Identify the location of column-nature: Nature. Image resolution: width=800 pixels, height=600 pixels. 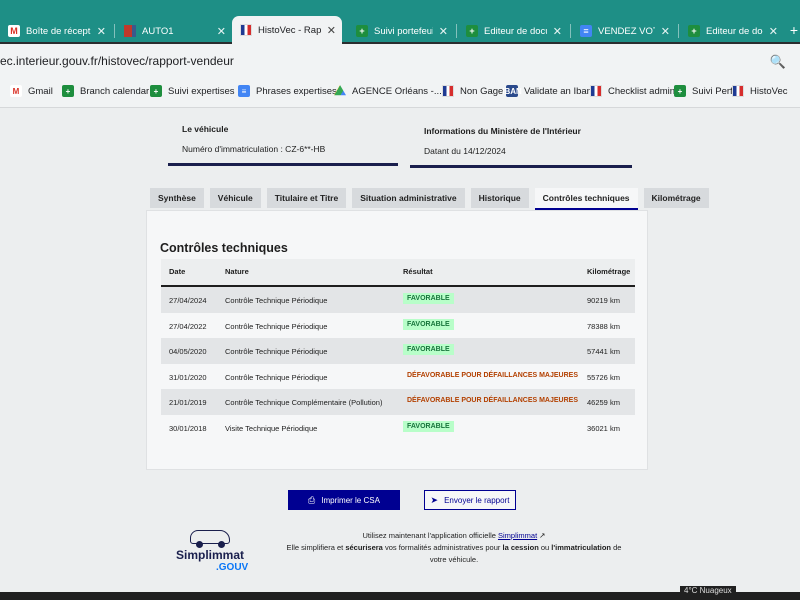
(237, 271).